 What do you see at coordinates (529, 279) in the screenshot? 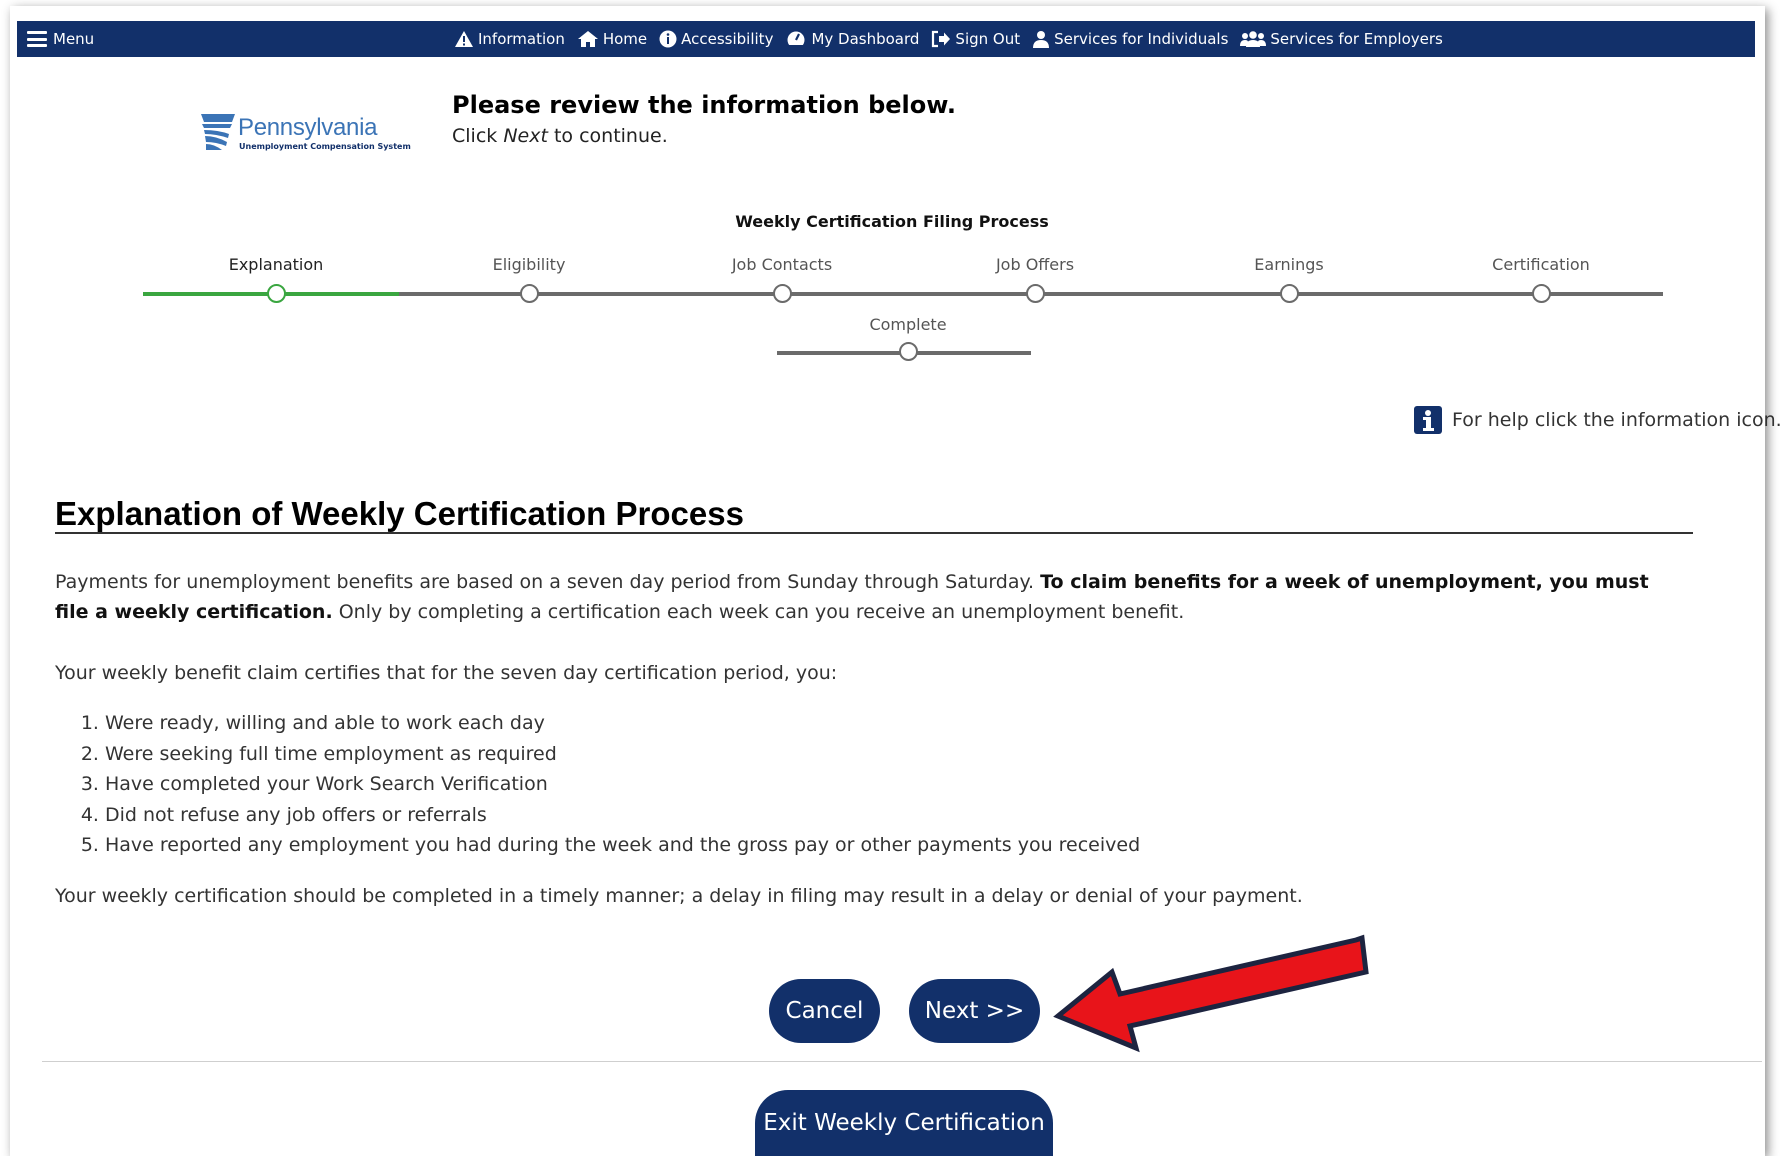
I see `step-eligibility: Eligibility` at bounding box center [529, 279].